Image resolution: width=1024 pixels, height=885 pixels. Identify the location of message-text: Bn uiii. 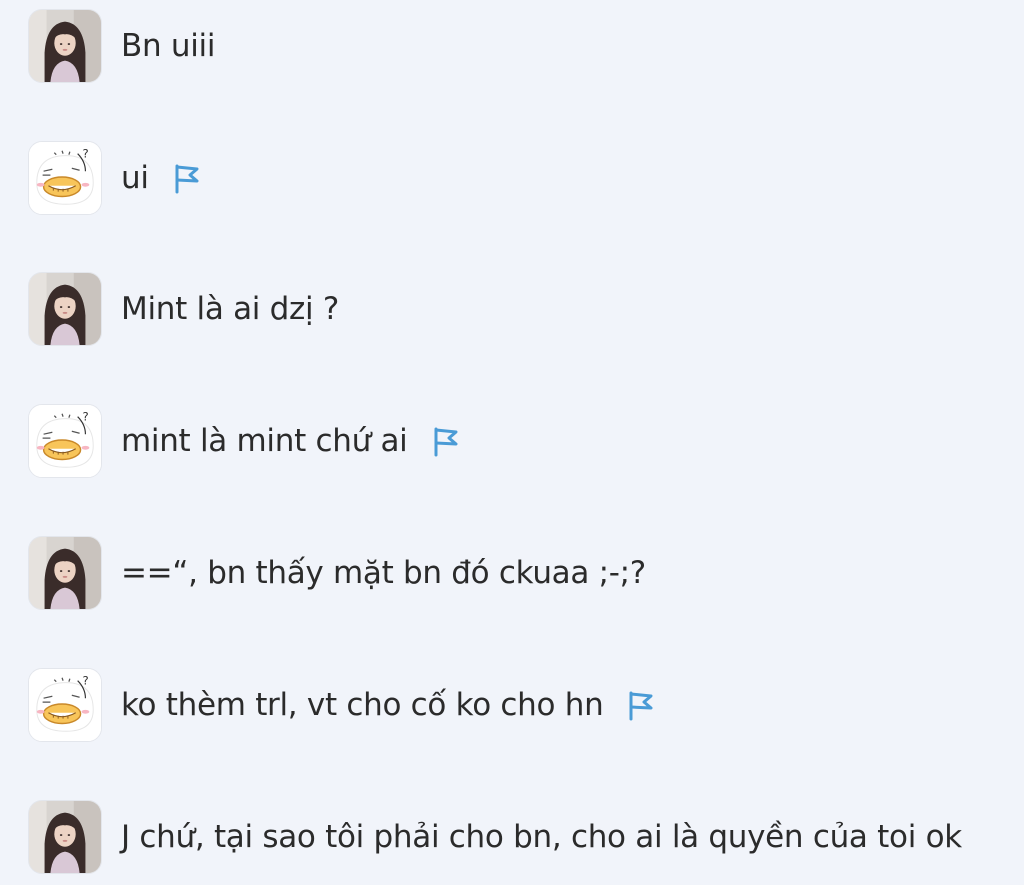
(168, 46).